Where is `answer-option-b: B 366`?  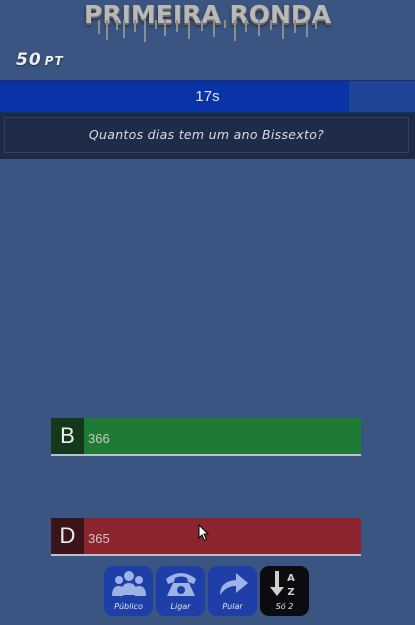 answer-option-b: B 366 is located at coordinates (206, 437).